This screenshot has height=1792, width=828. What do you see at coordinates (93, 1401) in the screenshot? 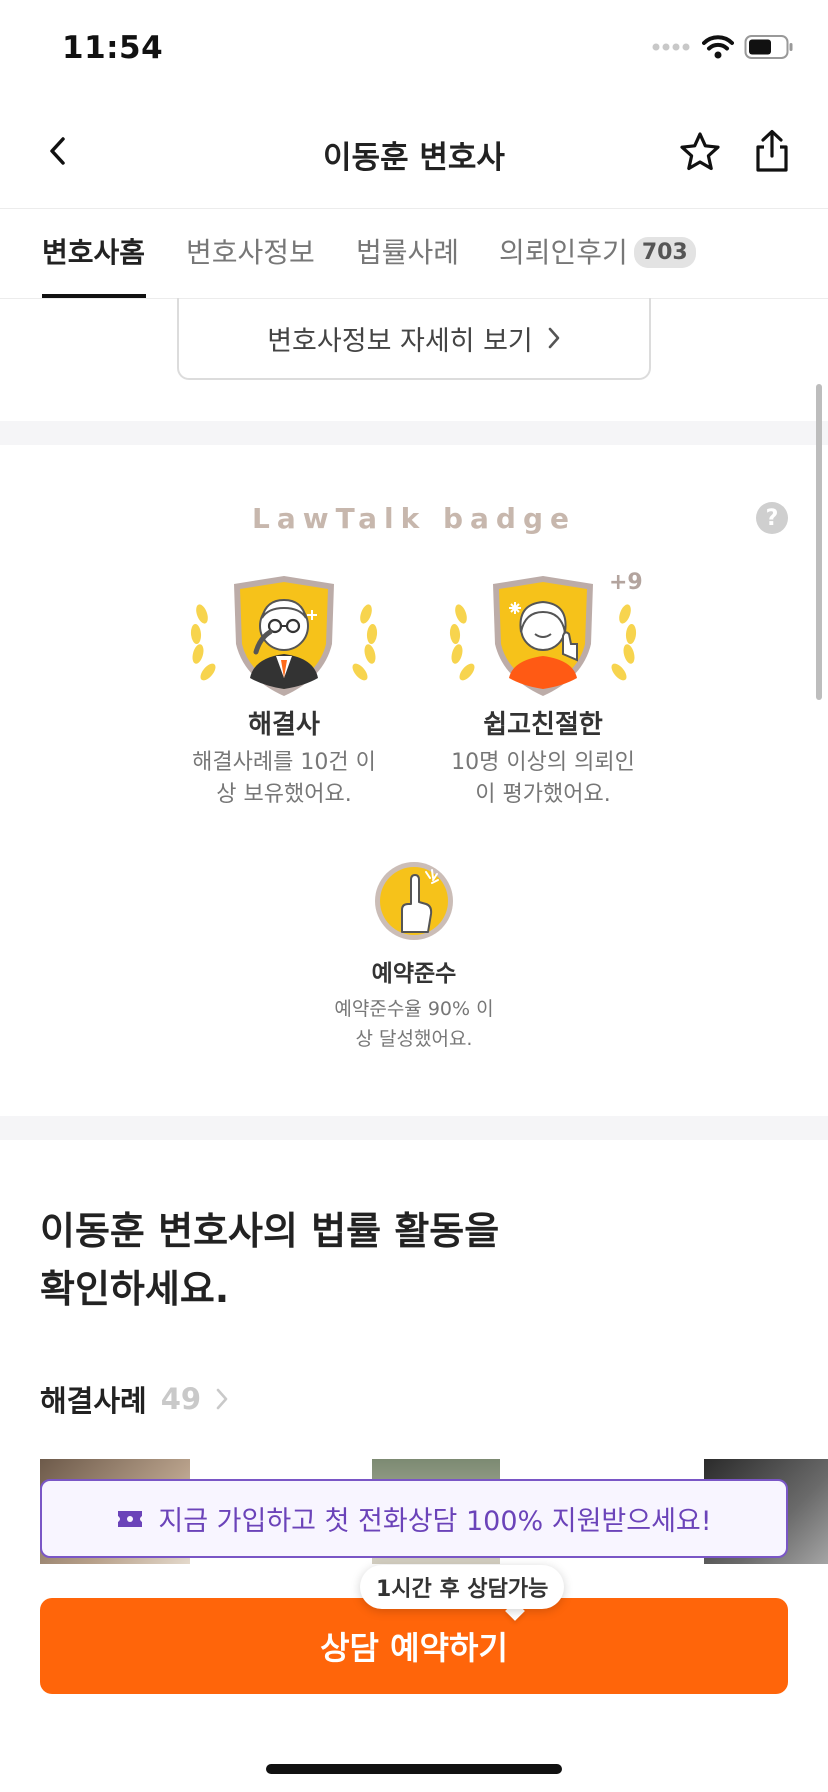
I see `solved-cases-label: 해결사례` at bounding box center [93, 1401].